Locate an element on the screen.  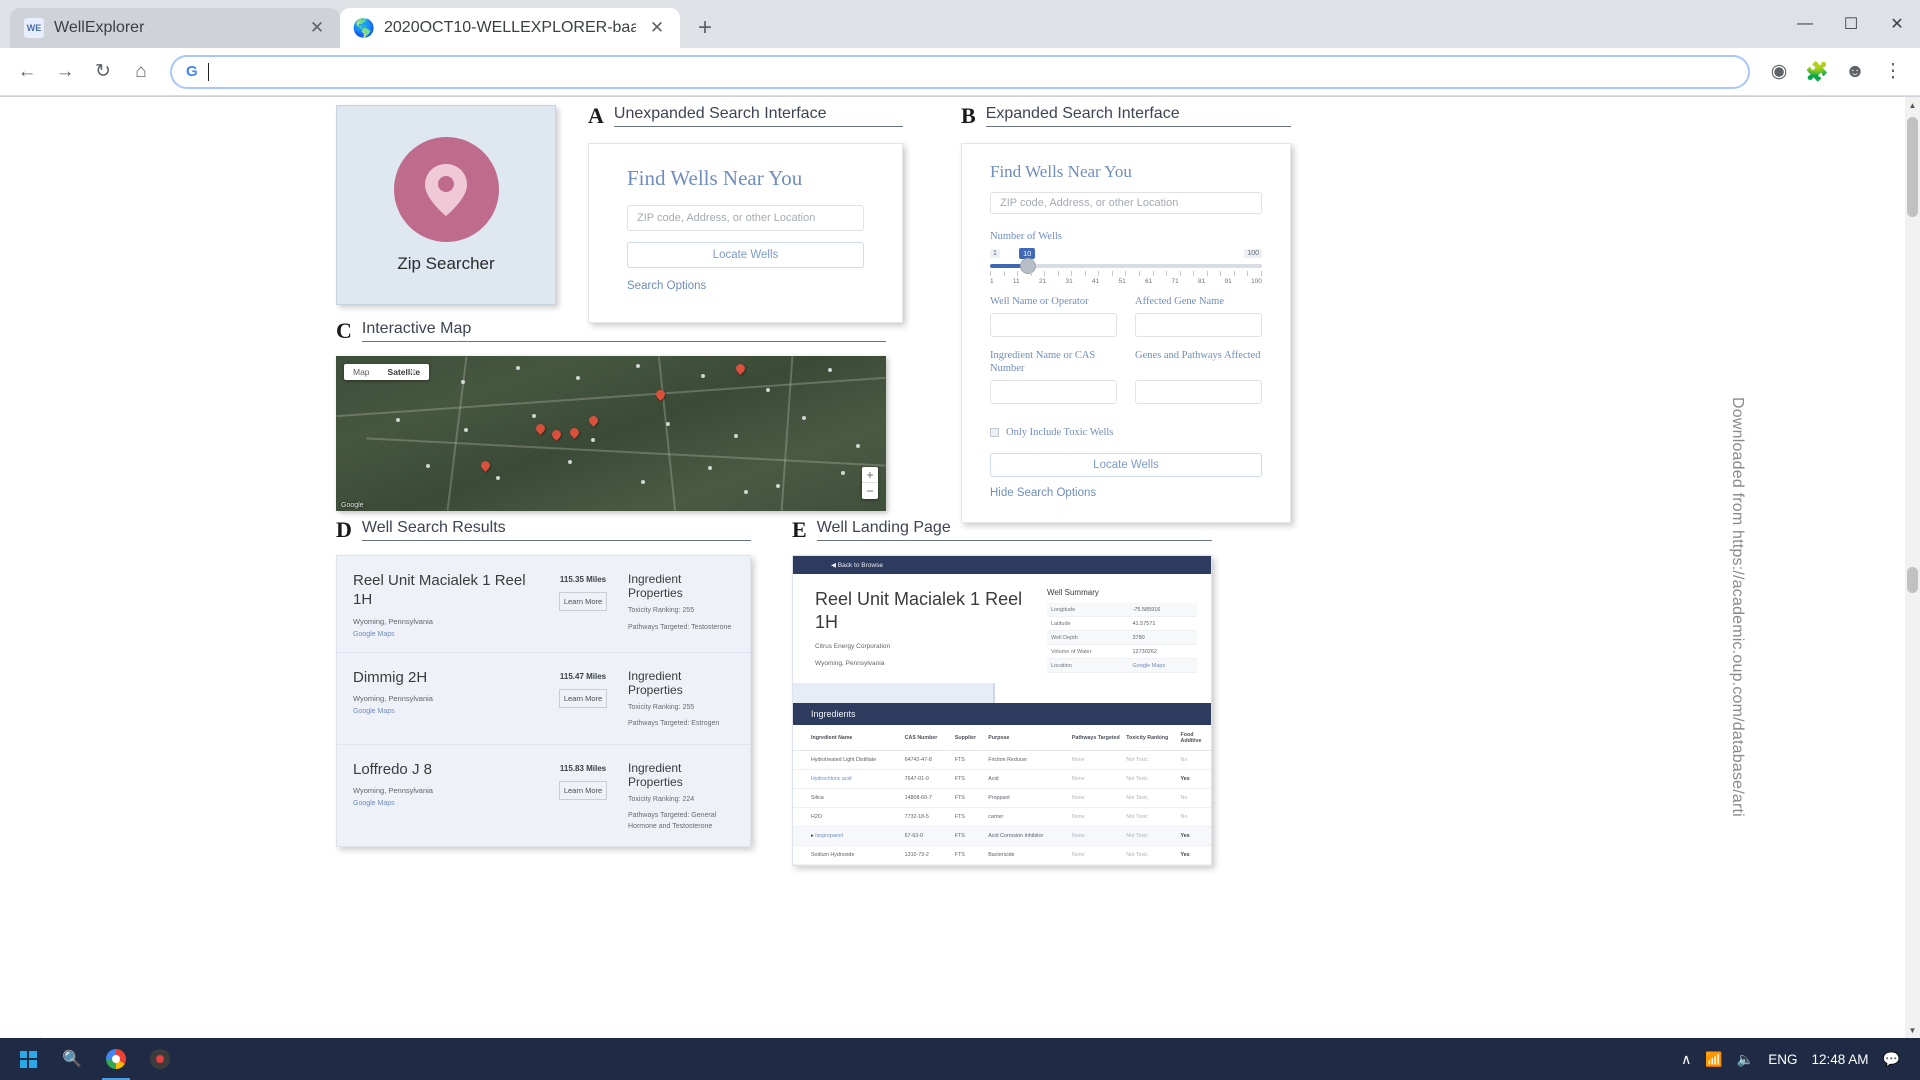
taskbar-search-icon: 🔍 is located at coordinates (72, 1059).